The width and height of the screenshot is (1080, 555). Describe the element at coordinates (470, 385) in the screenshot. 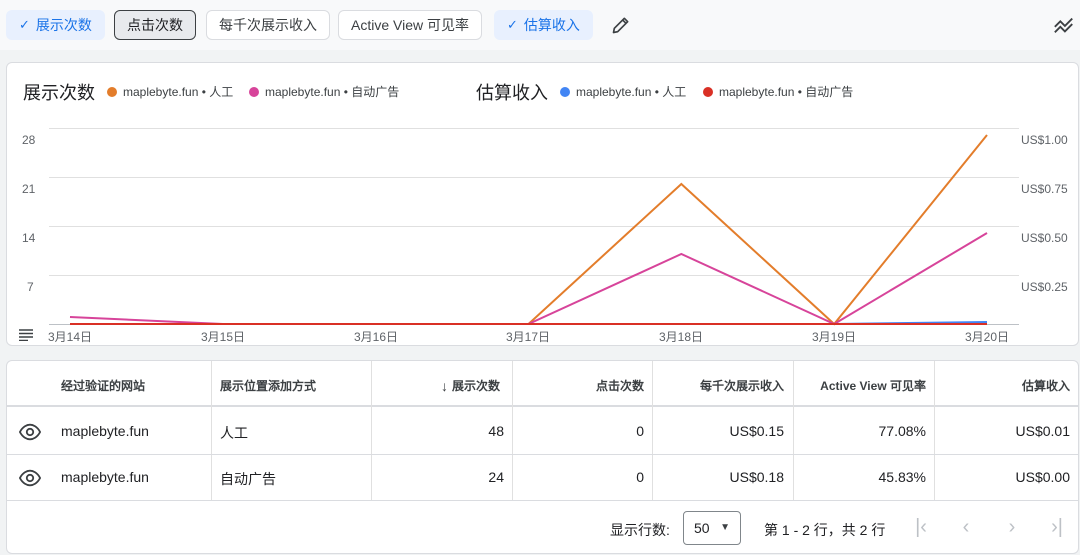

I see `col-header-impressions: ↓ 展示次数` at that location.